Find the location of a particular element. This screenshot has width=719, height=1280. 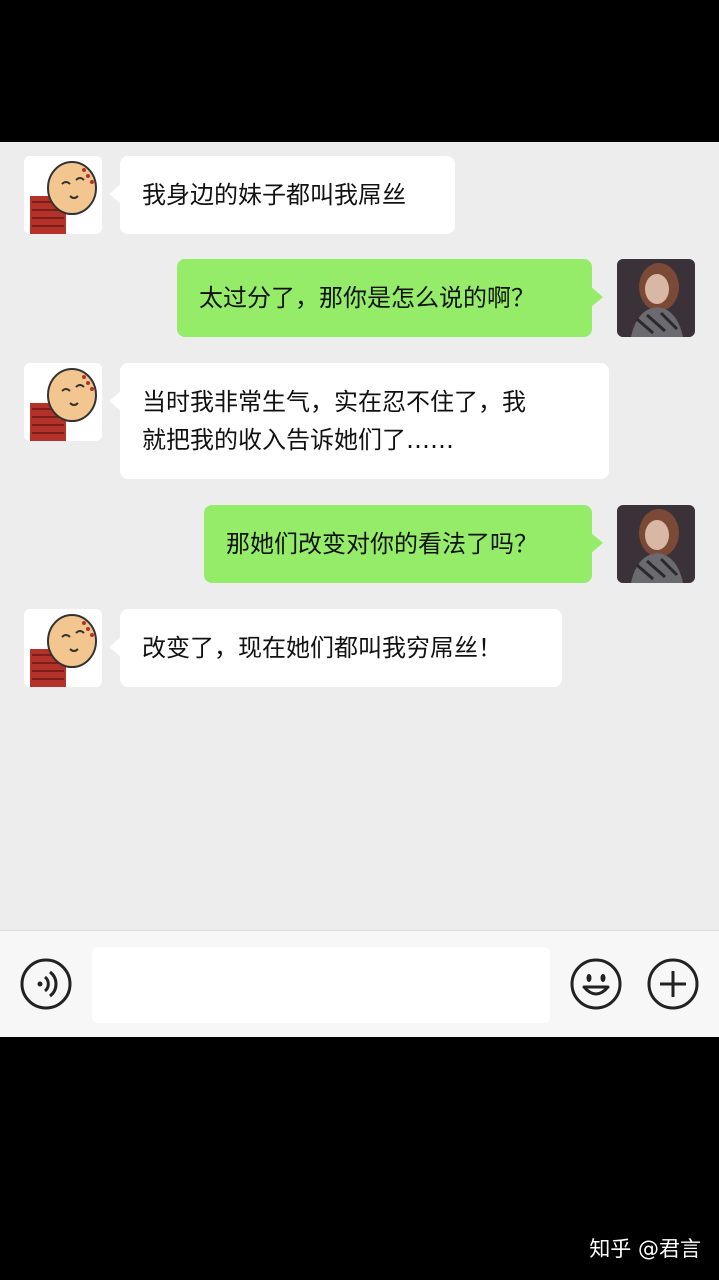

message-bubble-incoming: 我身边的妹子都叫我屌丝 is located at coordinates (282, 195).